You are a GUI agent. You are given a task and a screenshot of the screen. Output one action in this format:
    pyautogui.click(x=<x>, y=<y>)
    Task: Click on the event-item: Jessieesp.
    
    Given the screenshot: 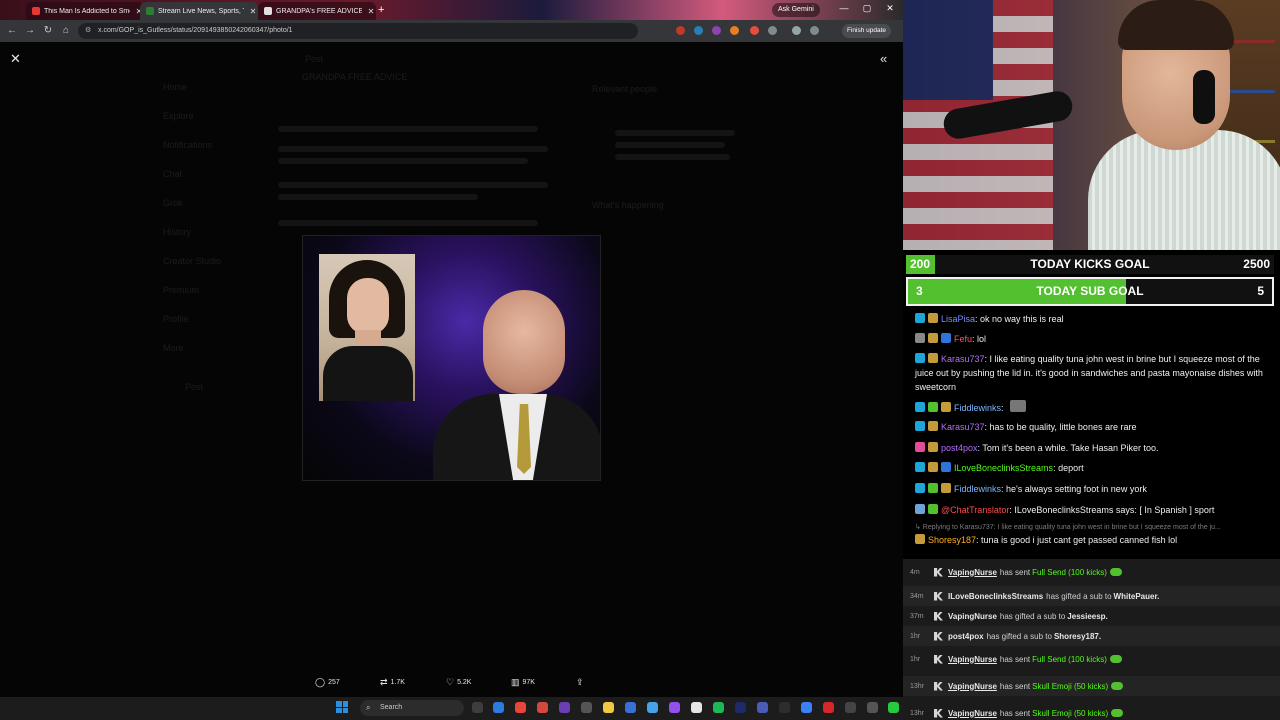 What is the action you would take?
    pyautogui.click(x=1087, y=616)
    